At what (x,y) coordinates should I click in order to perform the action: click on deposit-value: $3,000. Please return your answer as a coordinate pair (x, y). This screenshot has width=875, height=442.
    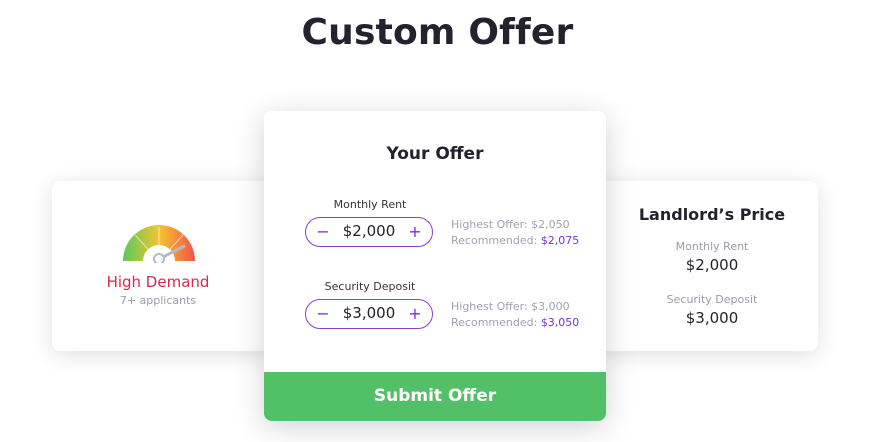
    Looking at the image, I should click on (369, 313).